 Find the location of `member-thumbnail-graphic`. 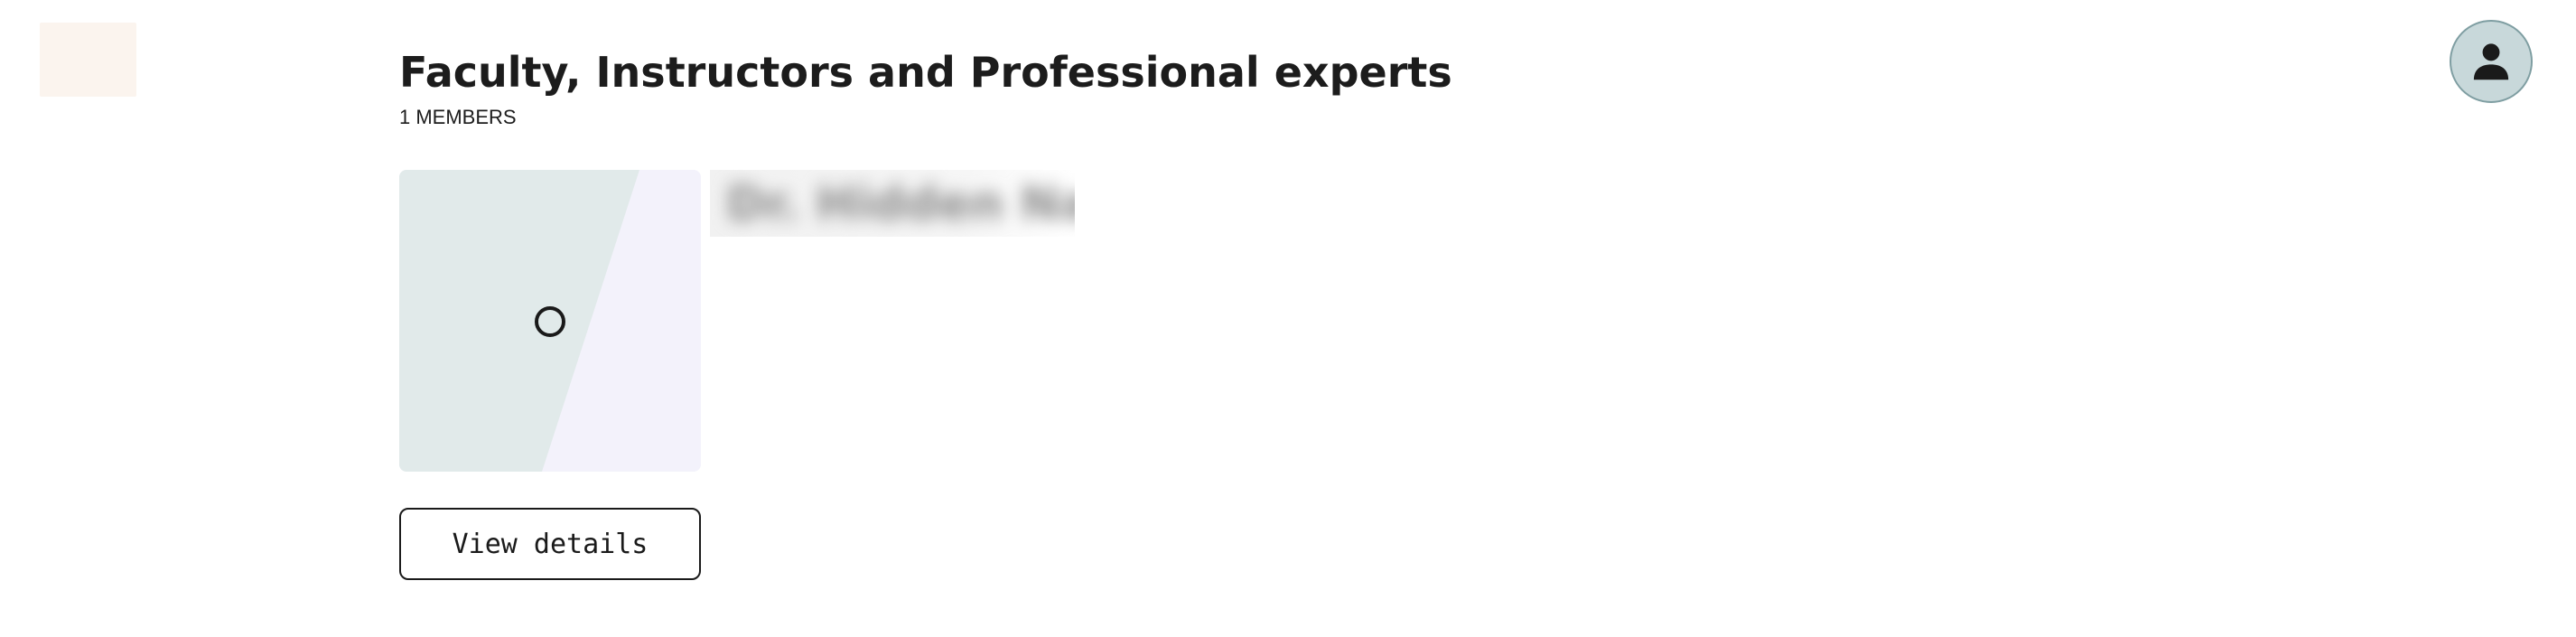

member-thumbnail-graphic is located at coordinates (550, 321).